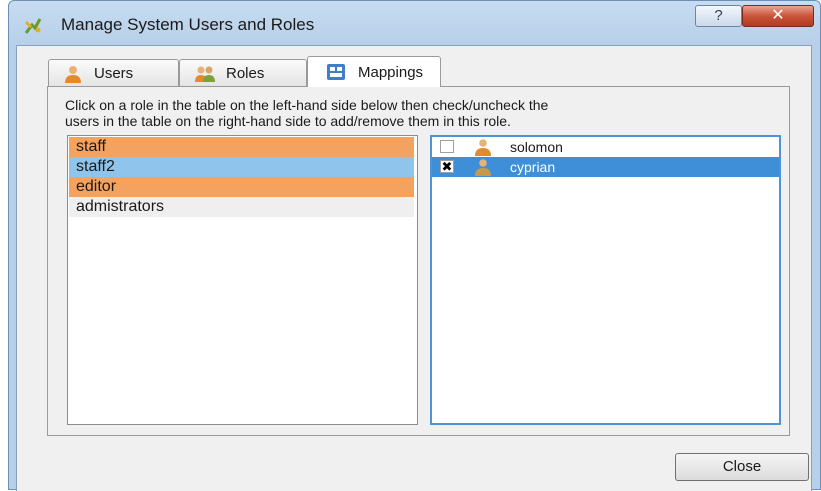 The height and width of the screenshot is (491, 821). Describe the element at coordinates (241, 187) in the screenshot. I see `role-row-editor: editor` at that location.